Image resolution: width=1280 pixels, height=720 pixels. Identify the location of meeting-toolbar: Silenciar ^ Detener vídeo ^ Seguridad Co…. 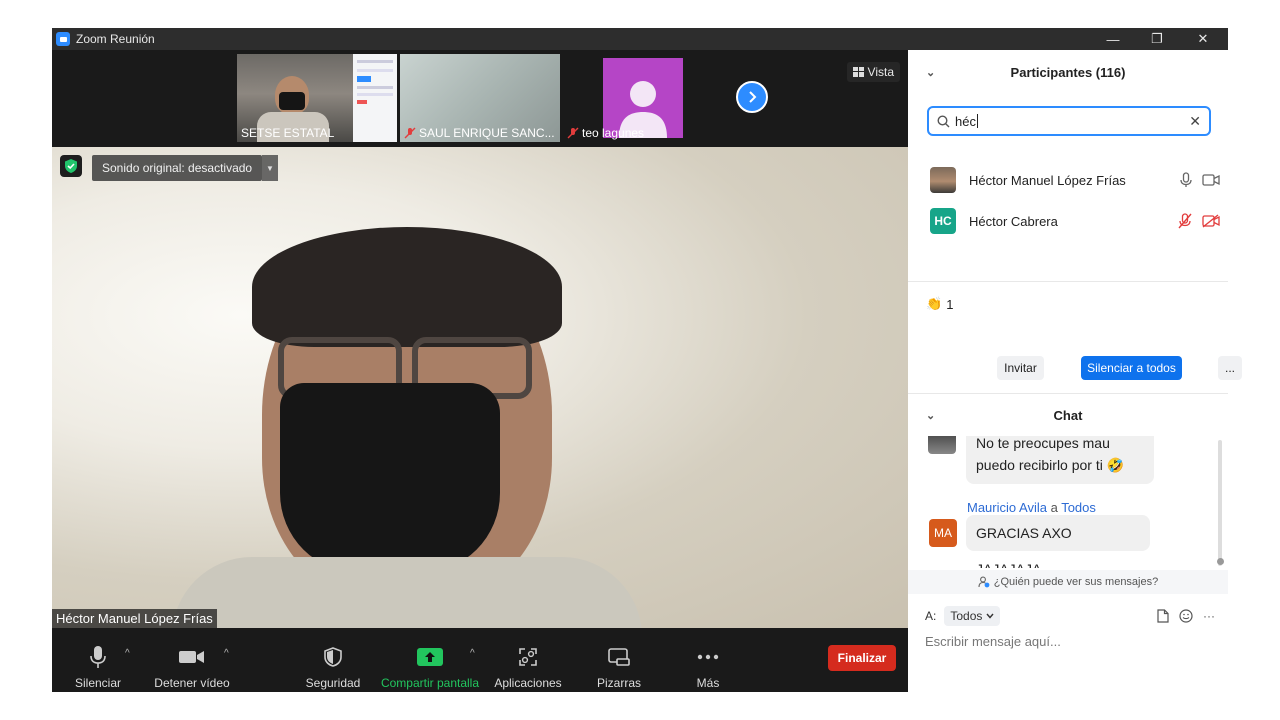
(480, 660).